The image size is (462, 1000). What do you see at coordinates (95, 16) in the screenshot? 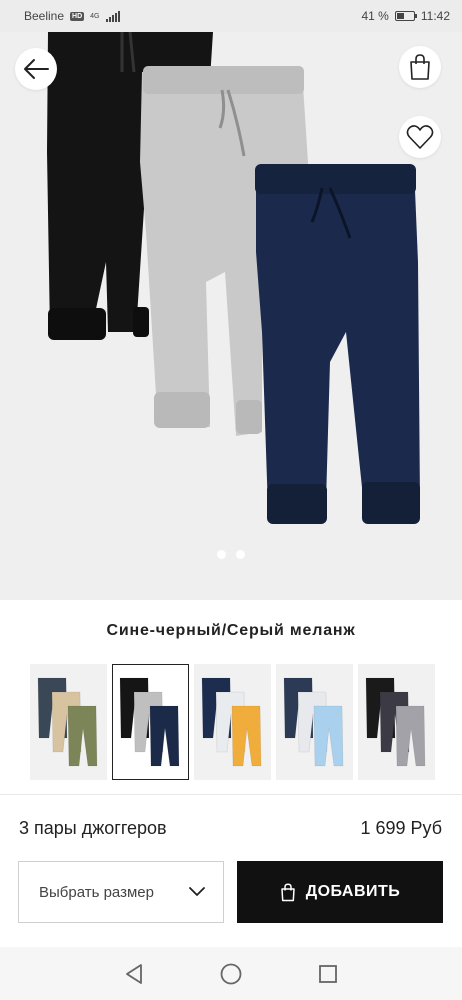
I see `network-type: 4G` at bounding box center [95, 16].